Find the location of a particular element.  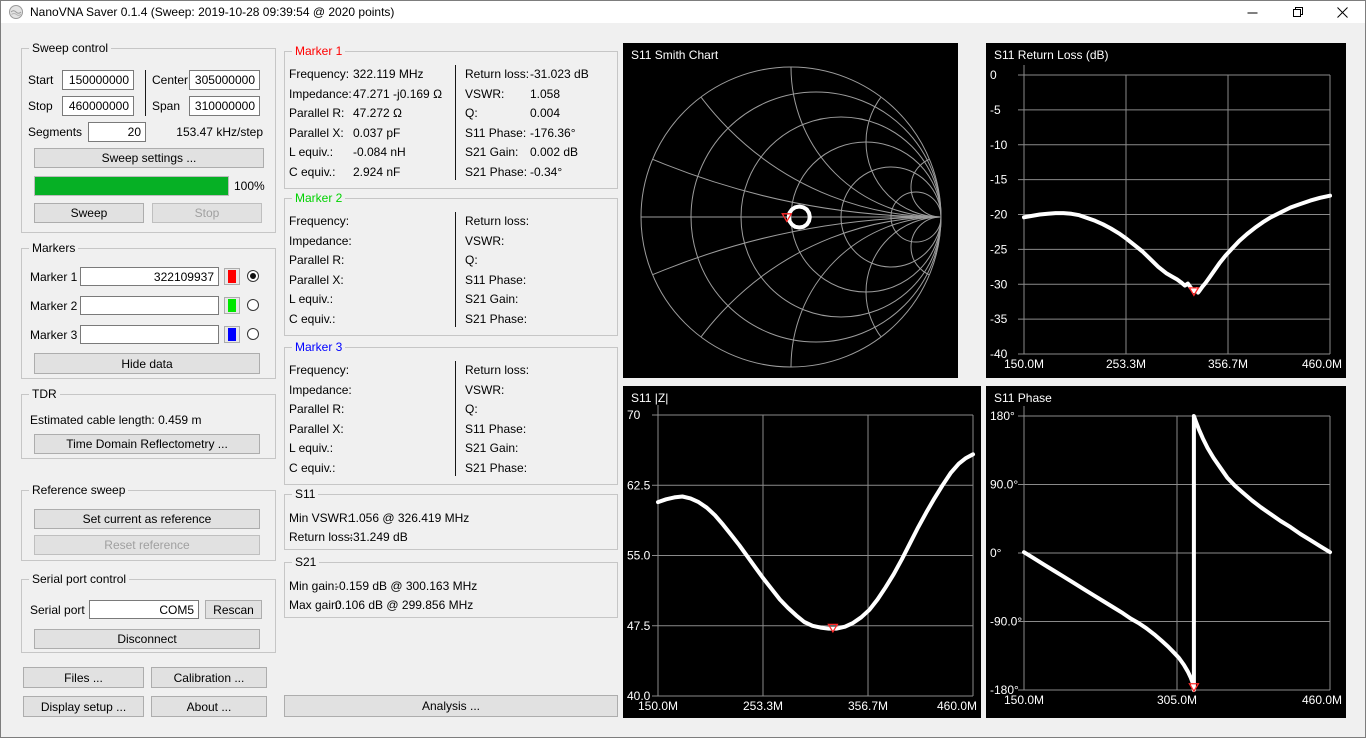

stop-button: Stop is located at coordinates (207, 213).